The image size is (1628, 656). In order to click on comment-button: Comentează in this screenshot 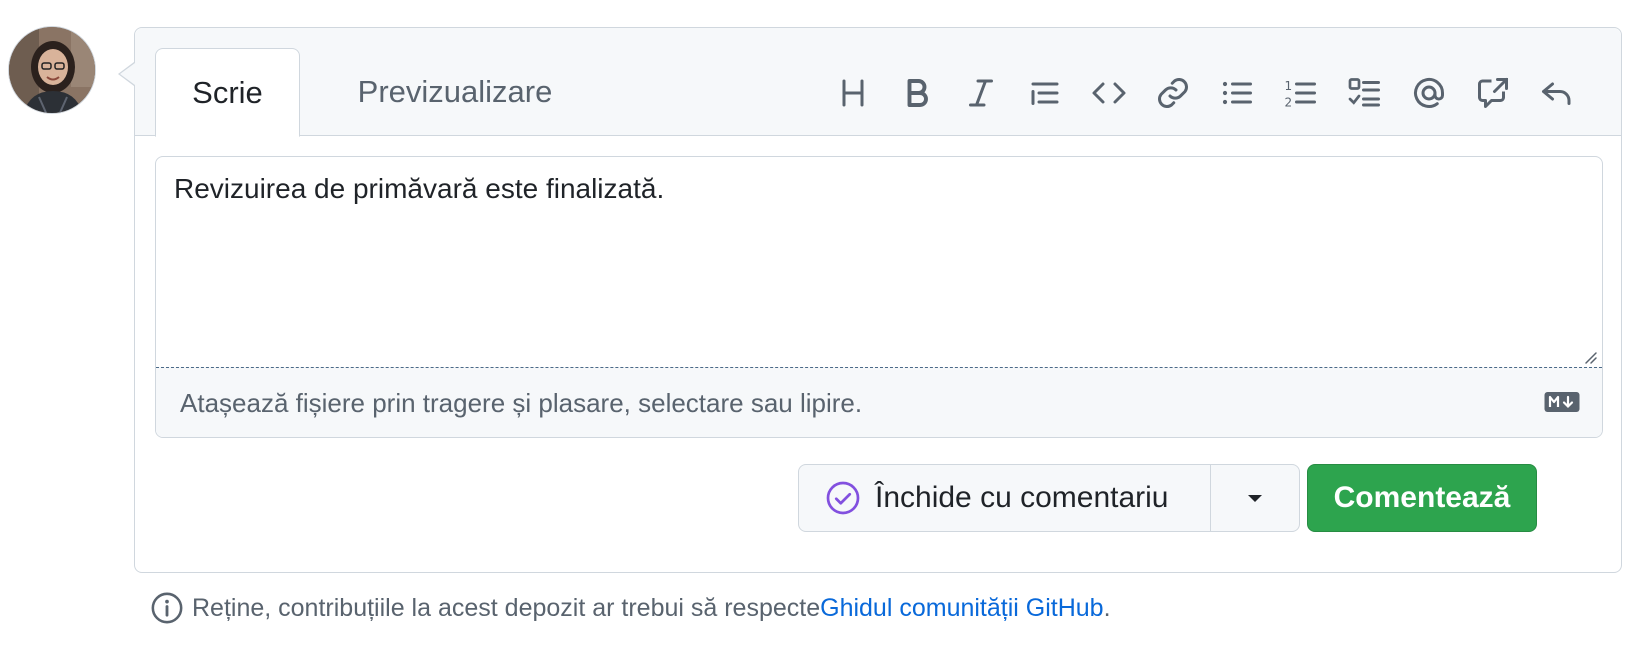, I will do `click(1422, 498)`.